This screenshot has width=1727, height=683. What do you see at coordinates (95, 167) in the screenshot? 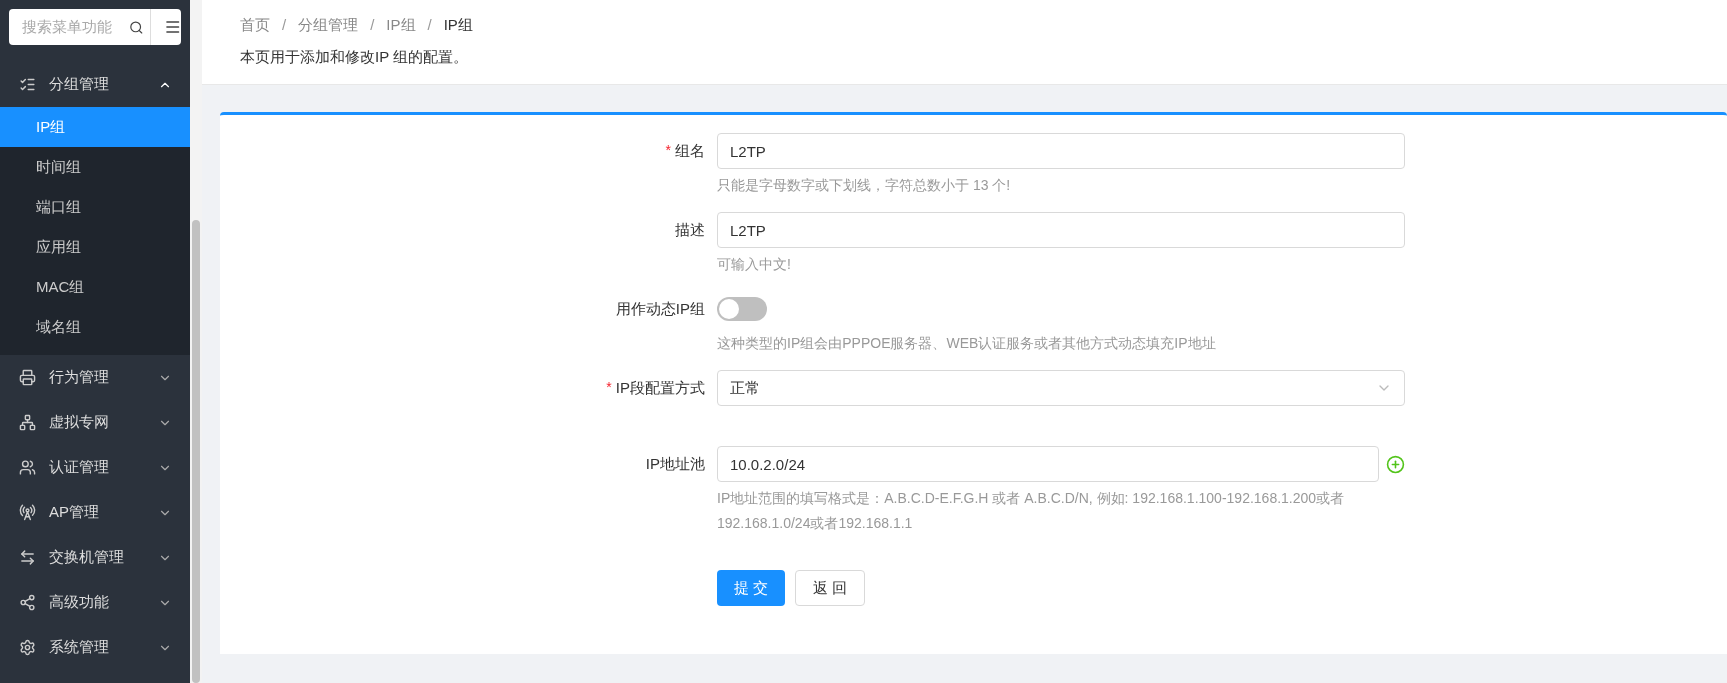
I see `submenu-item: 时间组` at bounding box center [95, 167].